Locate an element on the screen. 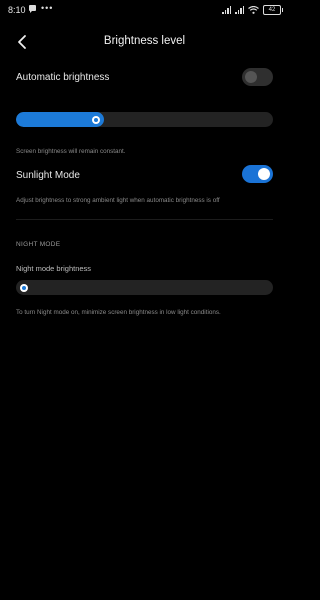  night-mode-brightness-label: Night mode brightness is located at coordinates (54, 268).